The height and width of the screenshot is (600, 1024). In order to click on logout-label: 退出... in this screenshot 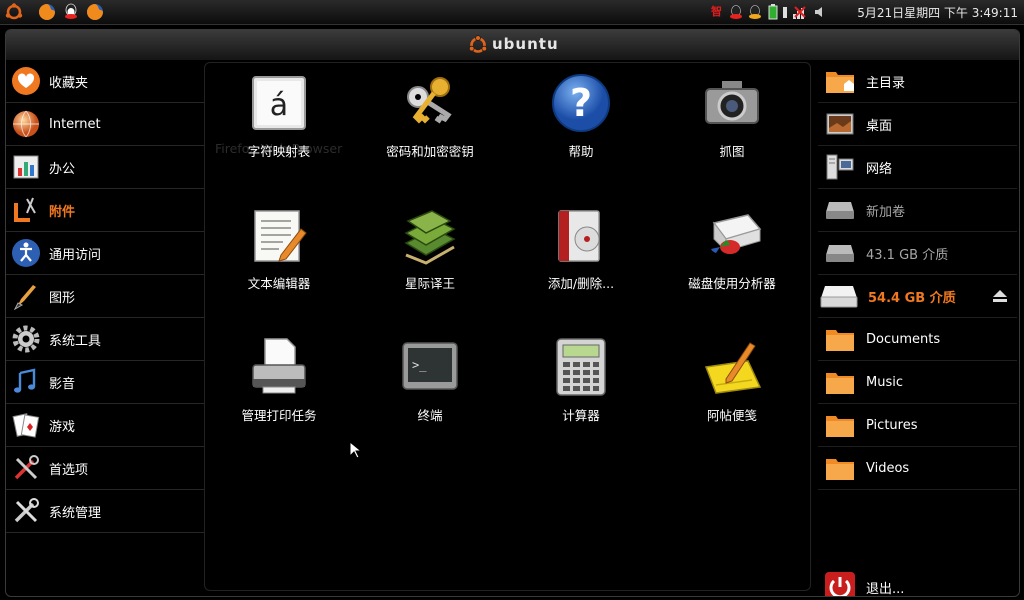, I will do `click(885, 589)`.